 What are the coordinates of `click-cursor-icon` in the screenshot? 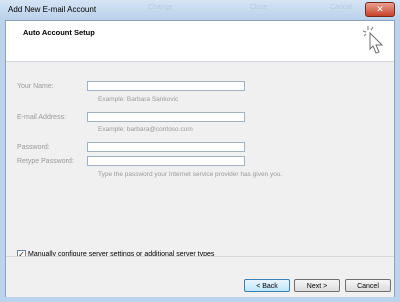 It's located at (373, 40).